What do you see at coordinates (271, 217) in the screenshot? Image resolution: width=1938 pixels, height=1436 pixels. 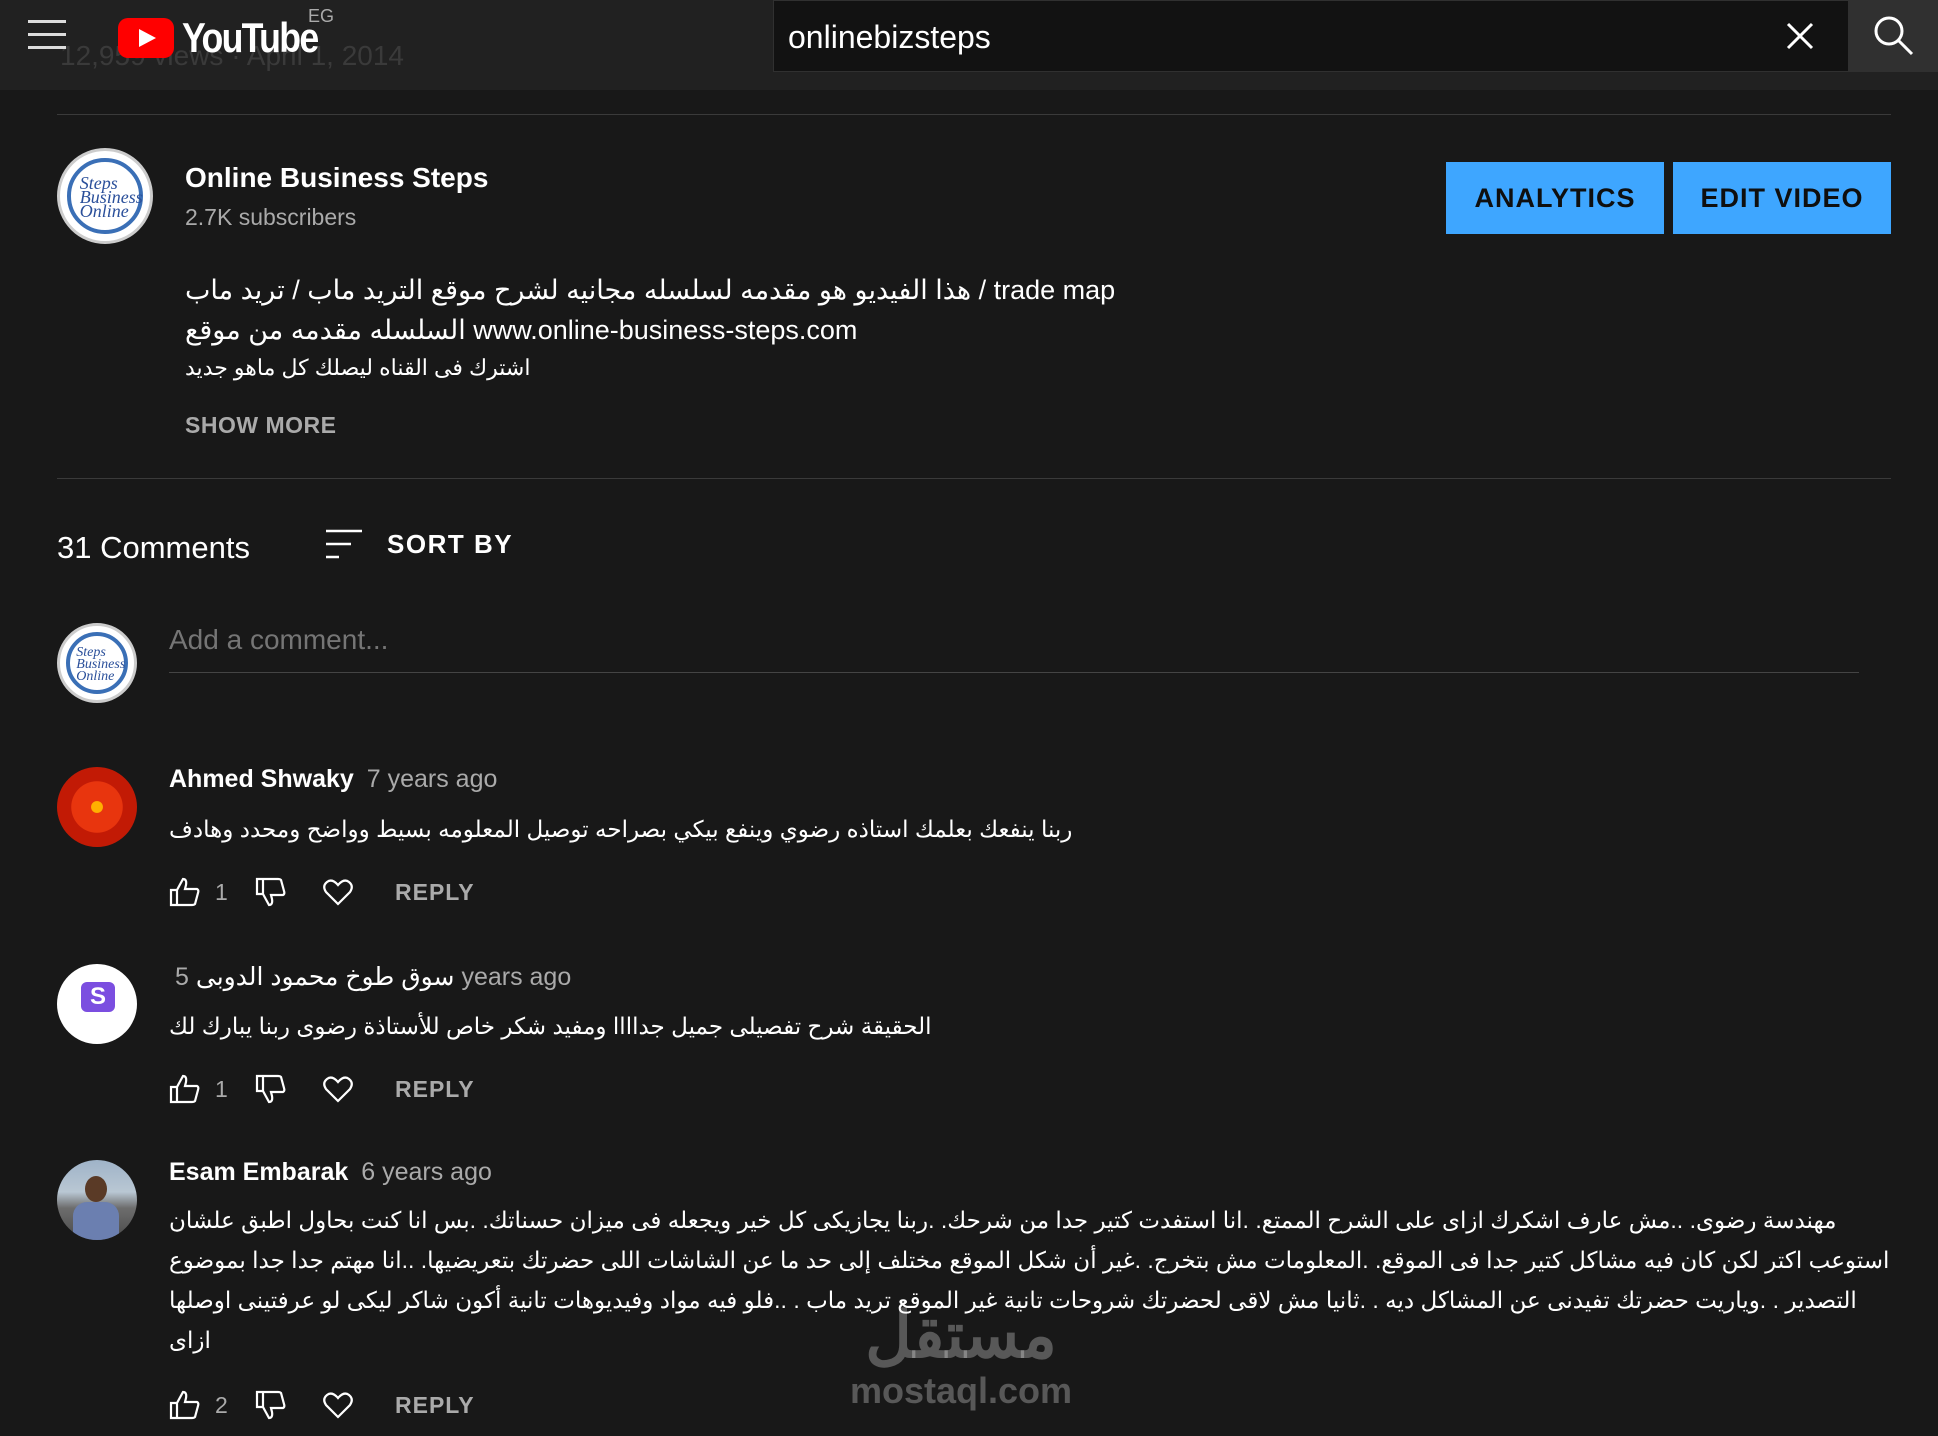 I see `subscriber-count: 2.7K subscribers` at bounding box center [271, 217].